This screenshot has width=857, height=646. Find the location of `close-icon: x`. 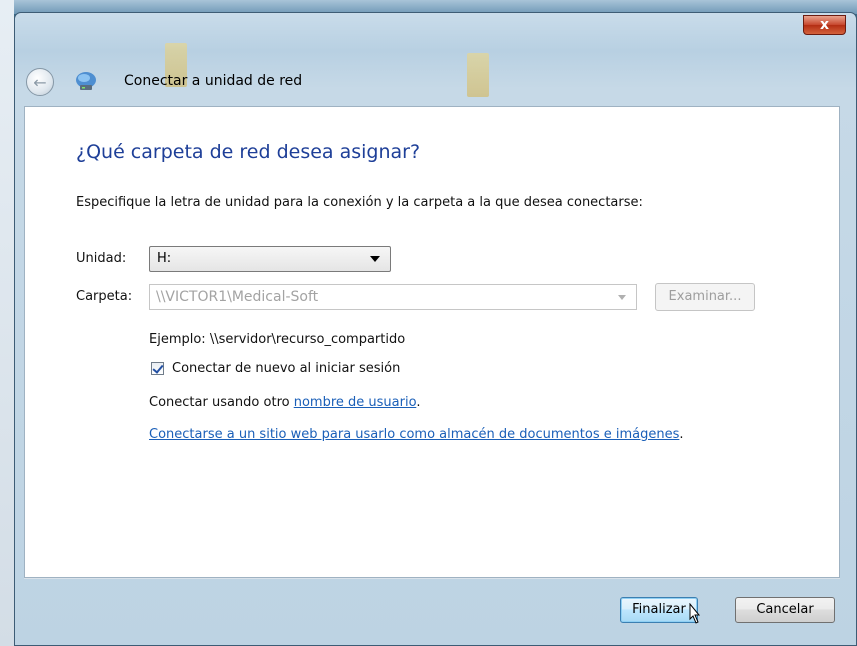

close-icon: x is located at coordinates (824, 25).